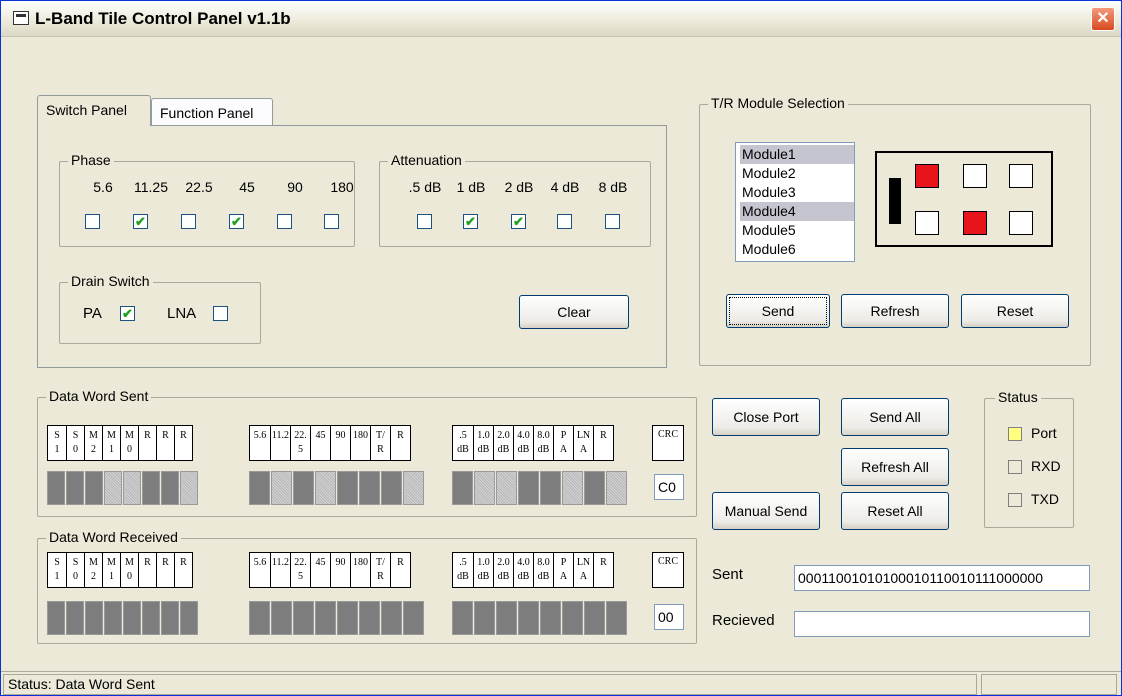  What do you see at coordinates (220, 313) in the screenshot?
I see `lna-checkbox` at bounding box center [220, 313].